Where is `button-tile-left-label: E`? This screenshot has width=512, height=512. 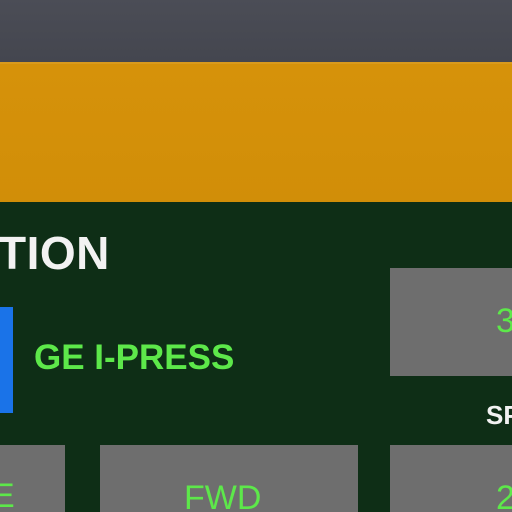
button-tile-left-label: E is located at coordinates (7, 494).